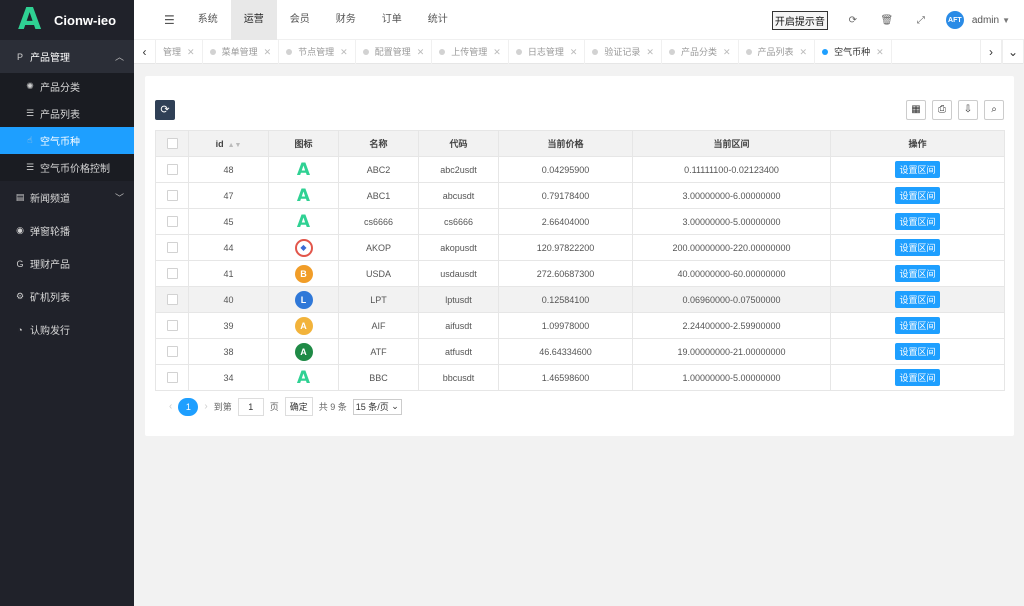  Describe the element at coordinates (165, 110) in the screenshot. I see `refresh-button: ⟳` at that location.